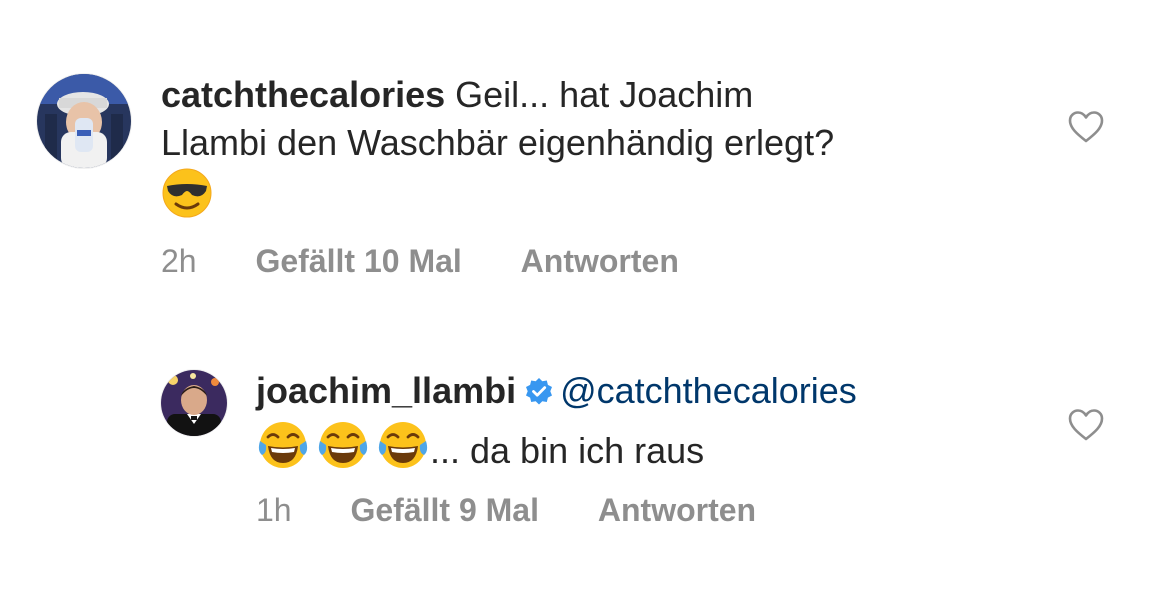 The width and height of the screenshot is (1170, 595). I want to click on likes-count-link: Gefällt 9 Mal, so click(444, 510).